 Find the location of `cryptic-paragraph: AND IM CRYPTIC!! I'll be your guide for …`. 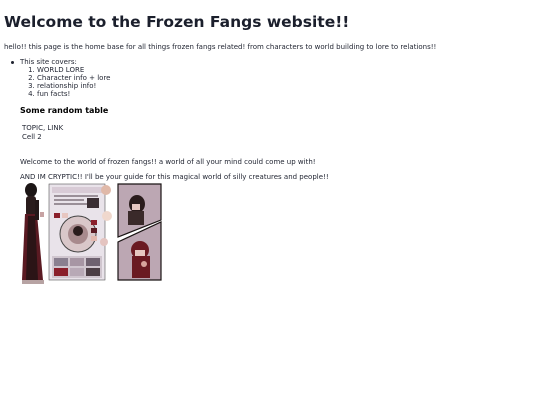

cryptic-paragraph: AND IM CRYPTIC!! I'll be your guide for … is located at coordinates (174, 177).